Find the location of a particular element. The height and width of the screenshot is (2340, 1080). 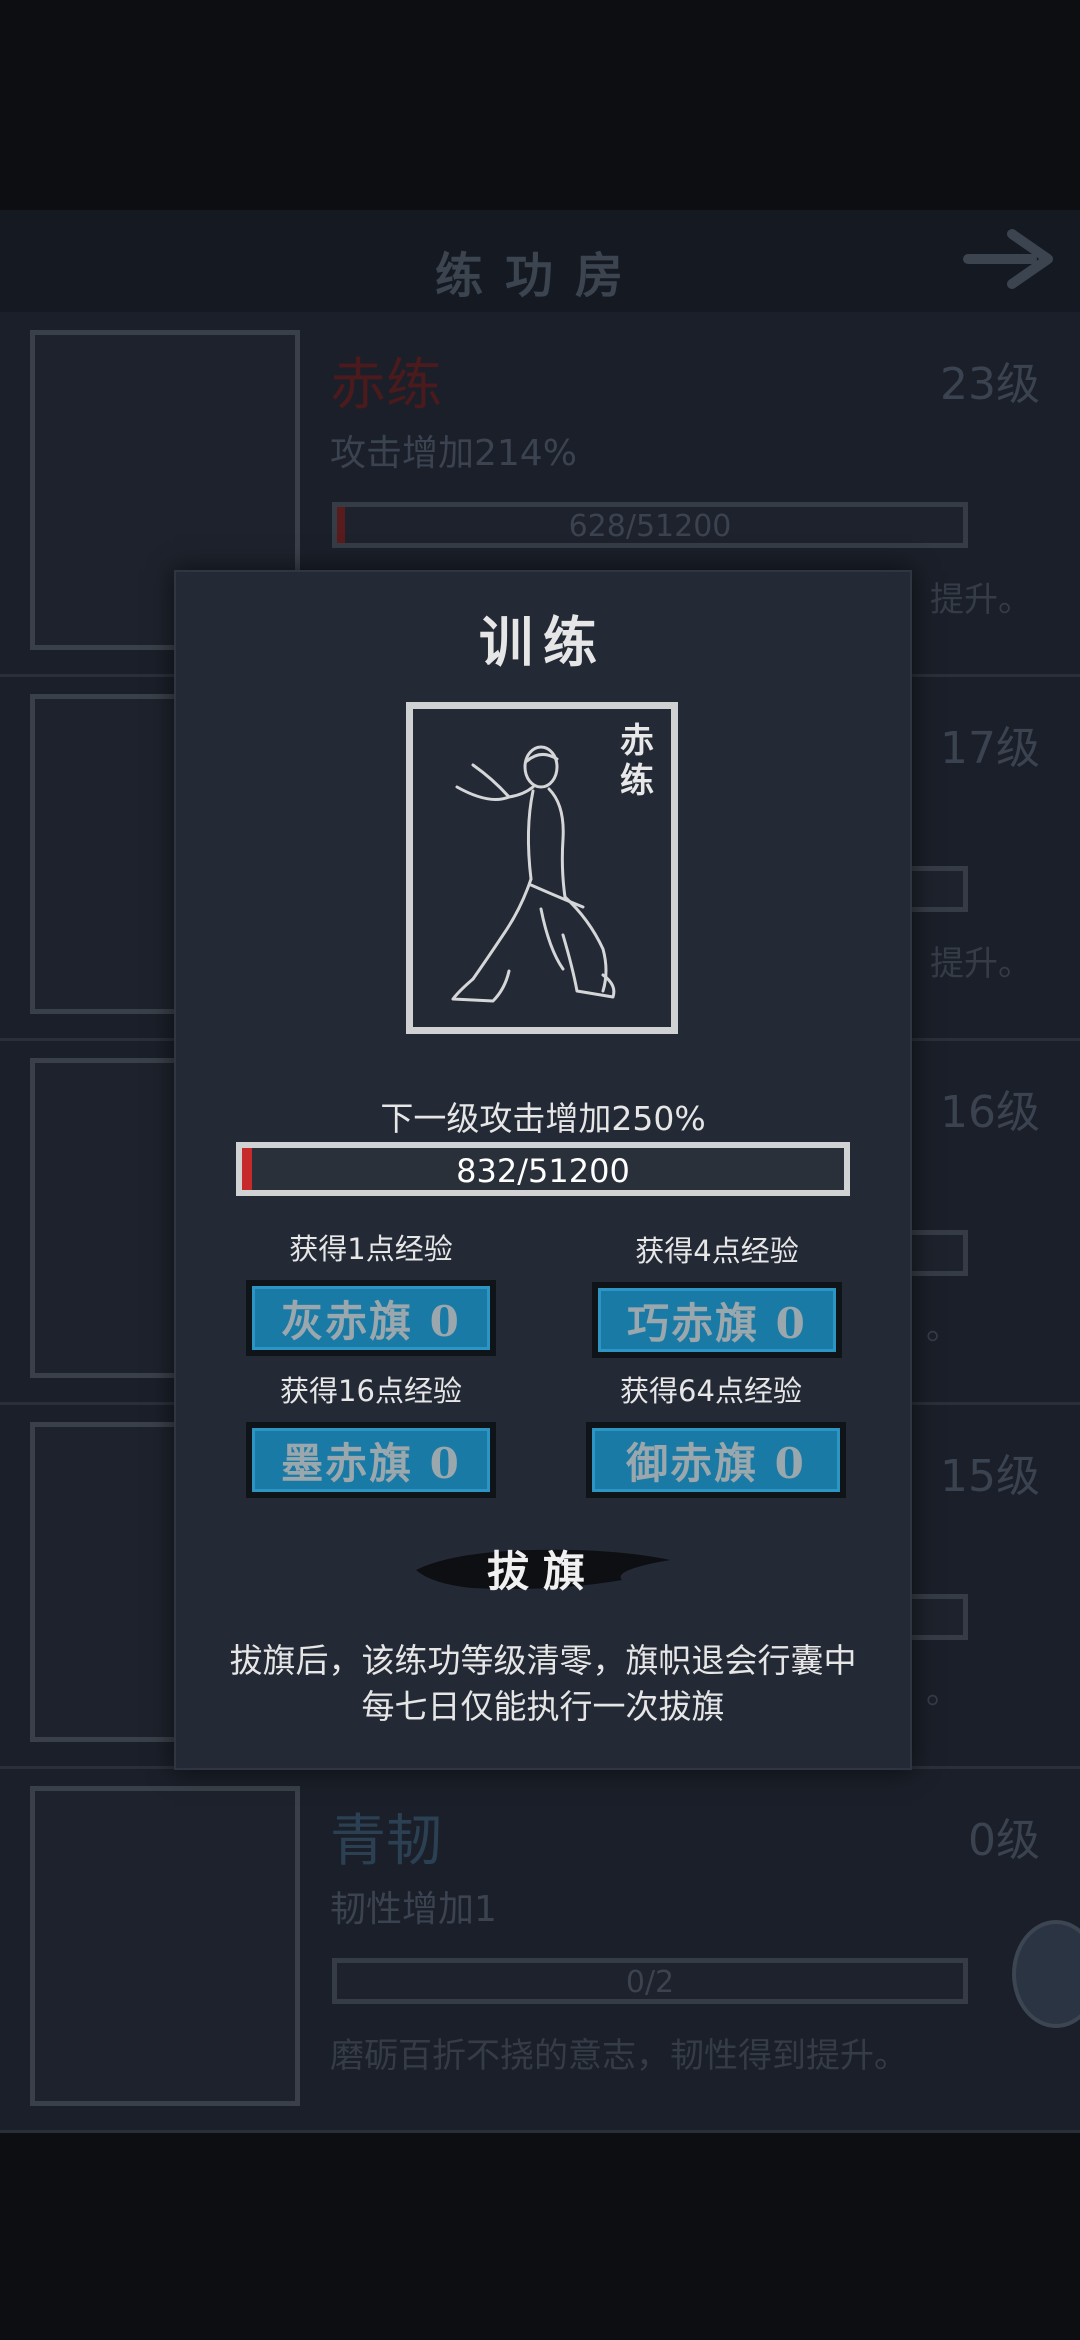

technique-progress-bar: 628/51200 is located at coordinates (650, 525).